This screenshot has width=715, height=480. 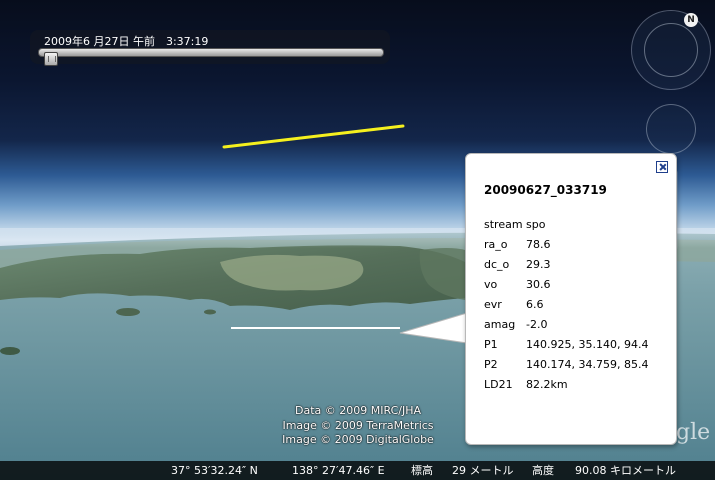 I want to click on balloon-row: evr 6.6, so click(x=578, y=304).